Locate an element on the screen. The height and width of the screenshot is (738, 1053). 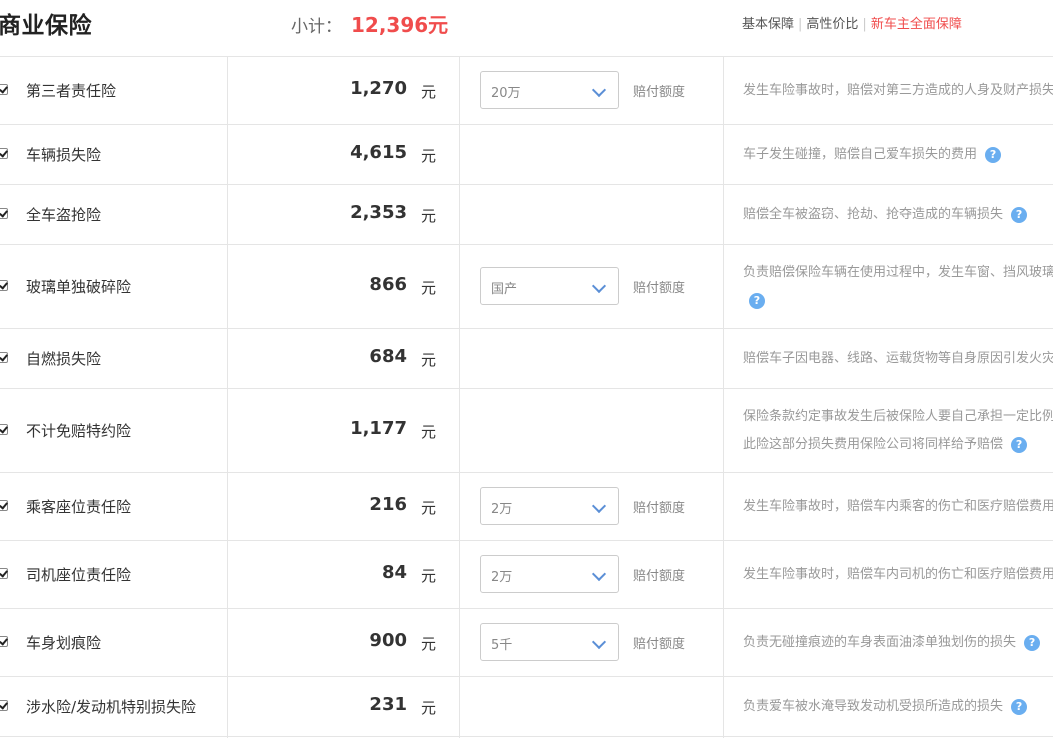
insurance-price: 84 is located at coordinates (394, 572).